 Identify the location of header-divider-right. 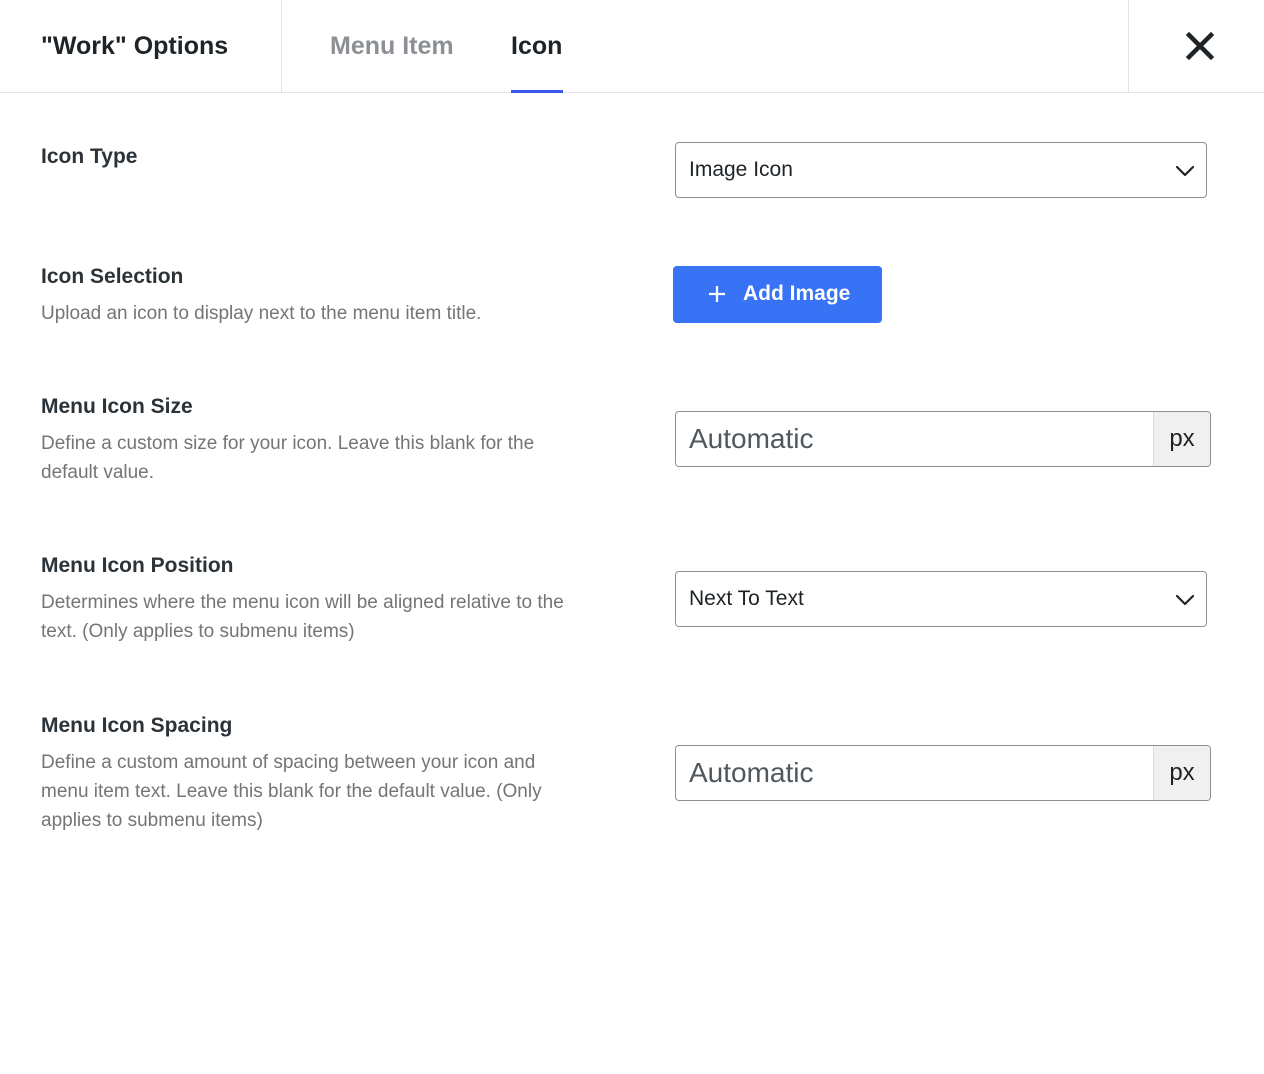
(1128, 46).